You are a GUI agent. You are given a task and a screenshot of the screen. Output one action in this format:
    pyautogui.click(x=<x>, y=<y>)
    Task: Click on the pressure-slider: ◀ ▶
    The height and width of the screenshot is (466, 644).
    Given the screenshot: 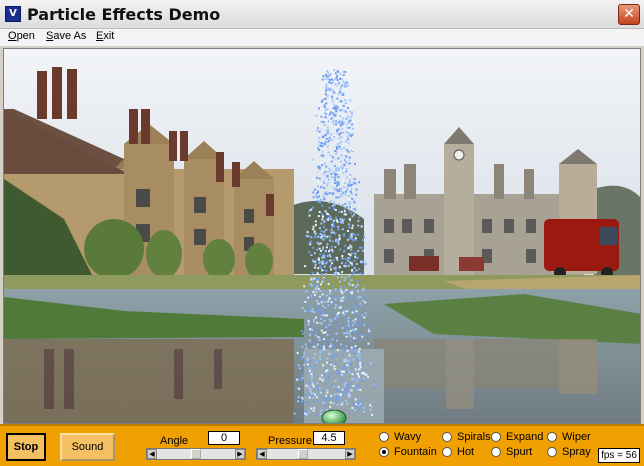 What is the action you would take?
    pyautogui.click(x=306, y=454)
    